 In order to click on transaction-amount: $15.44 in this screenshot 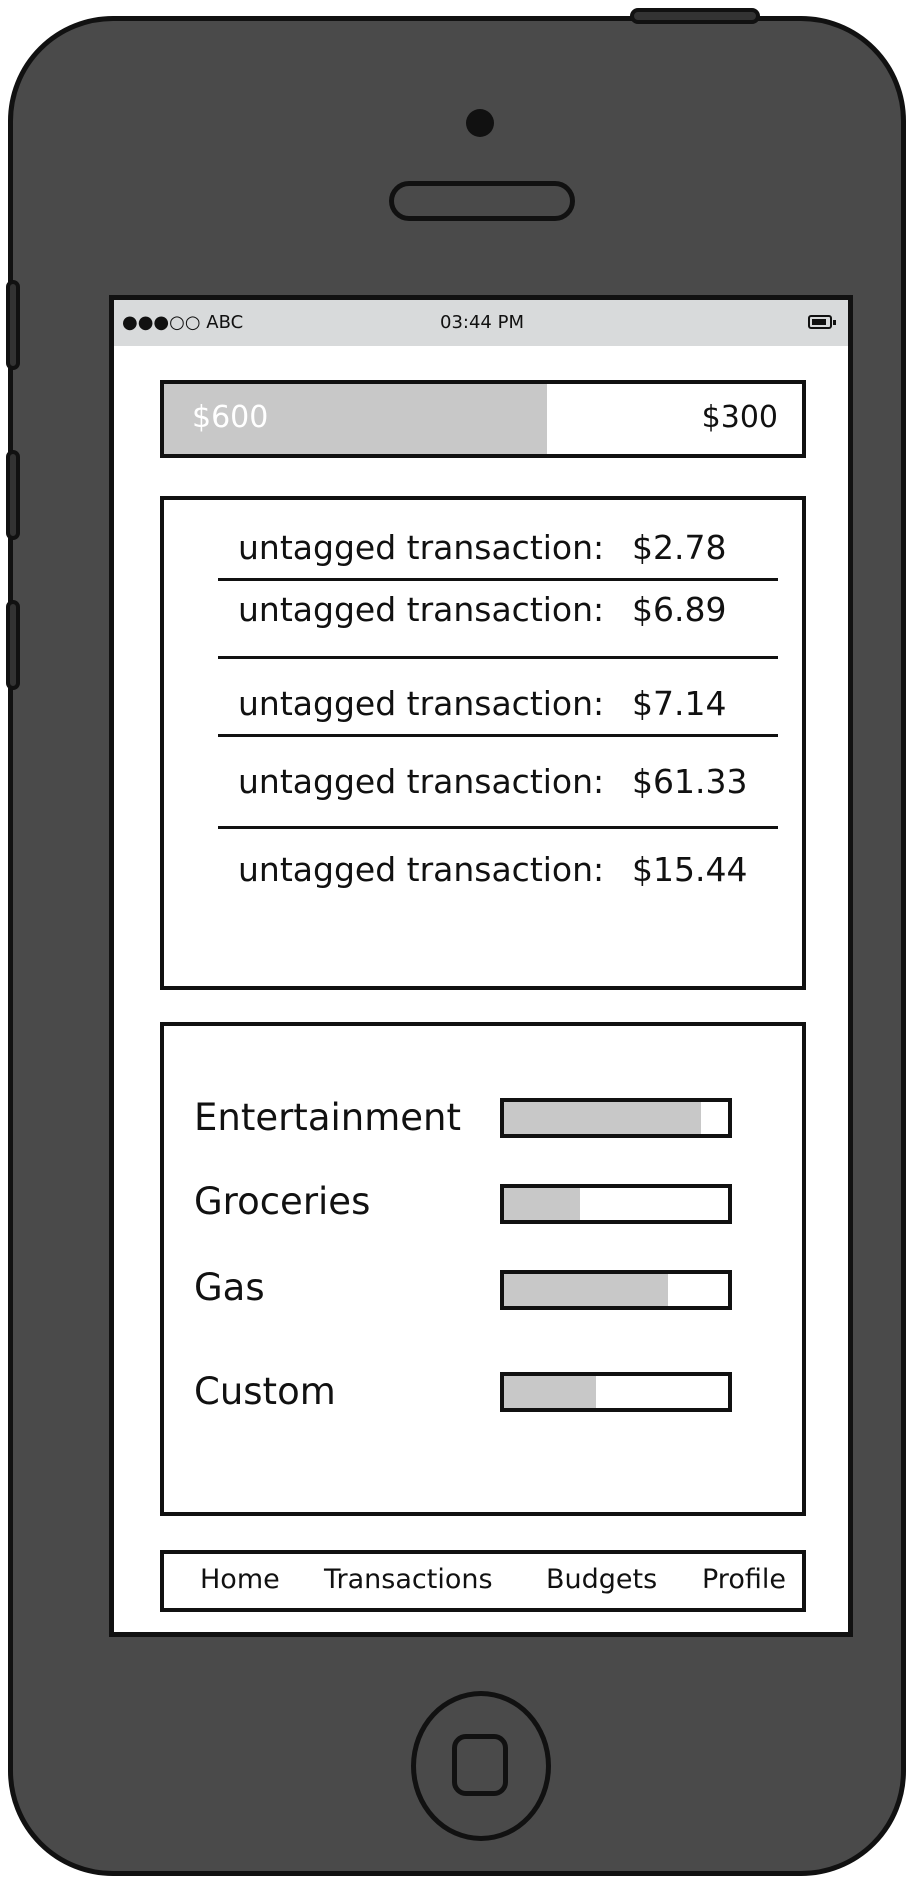, I will do `click(690, 869)`.